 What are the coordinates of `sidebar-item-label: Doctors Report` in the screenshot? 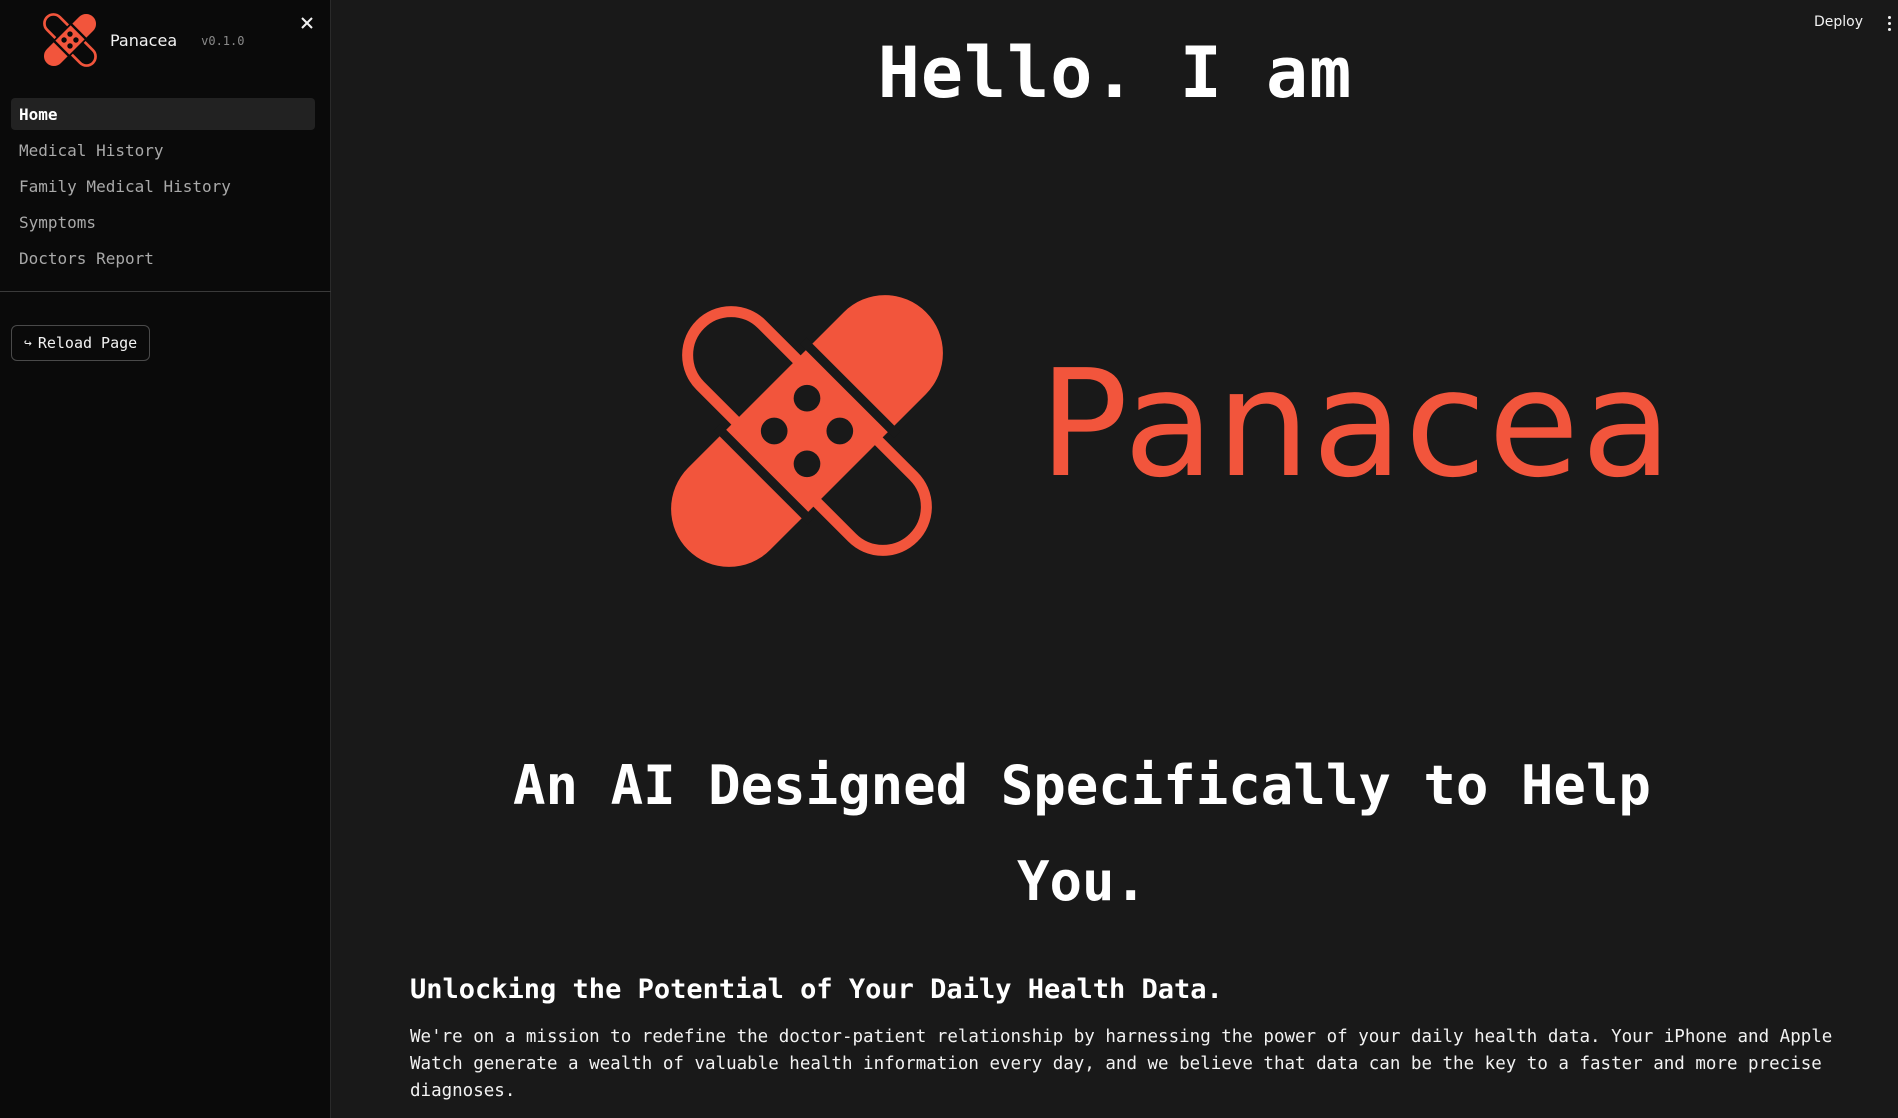 It's located at (86, 258).